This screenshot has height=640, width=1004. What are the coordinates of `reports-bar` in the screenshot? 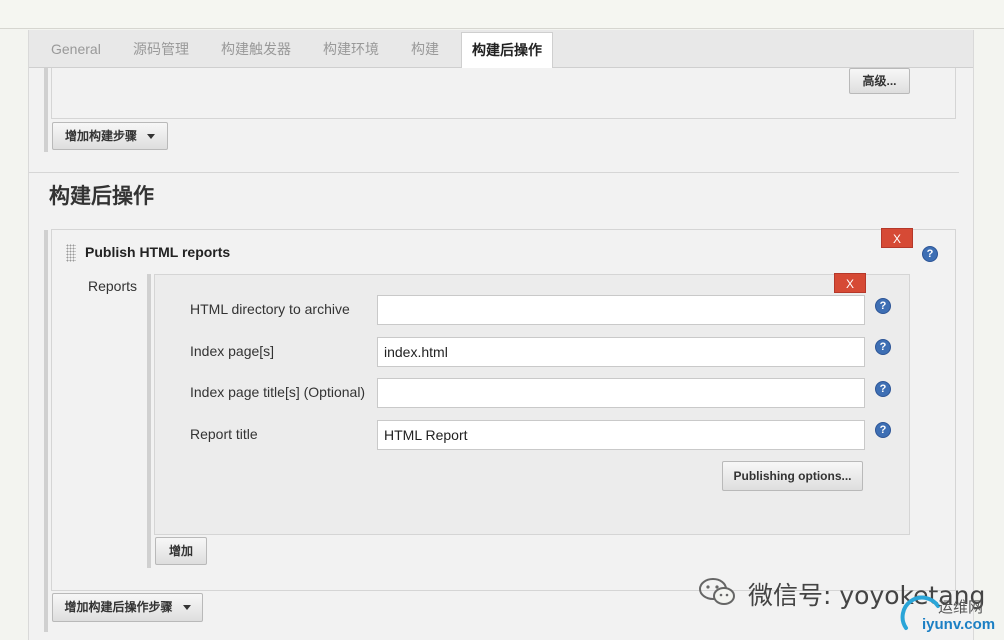 It's located at (149, 421).